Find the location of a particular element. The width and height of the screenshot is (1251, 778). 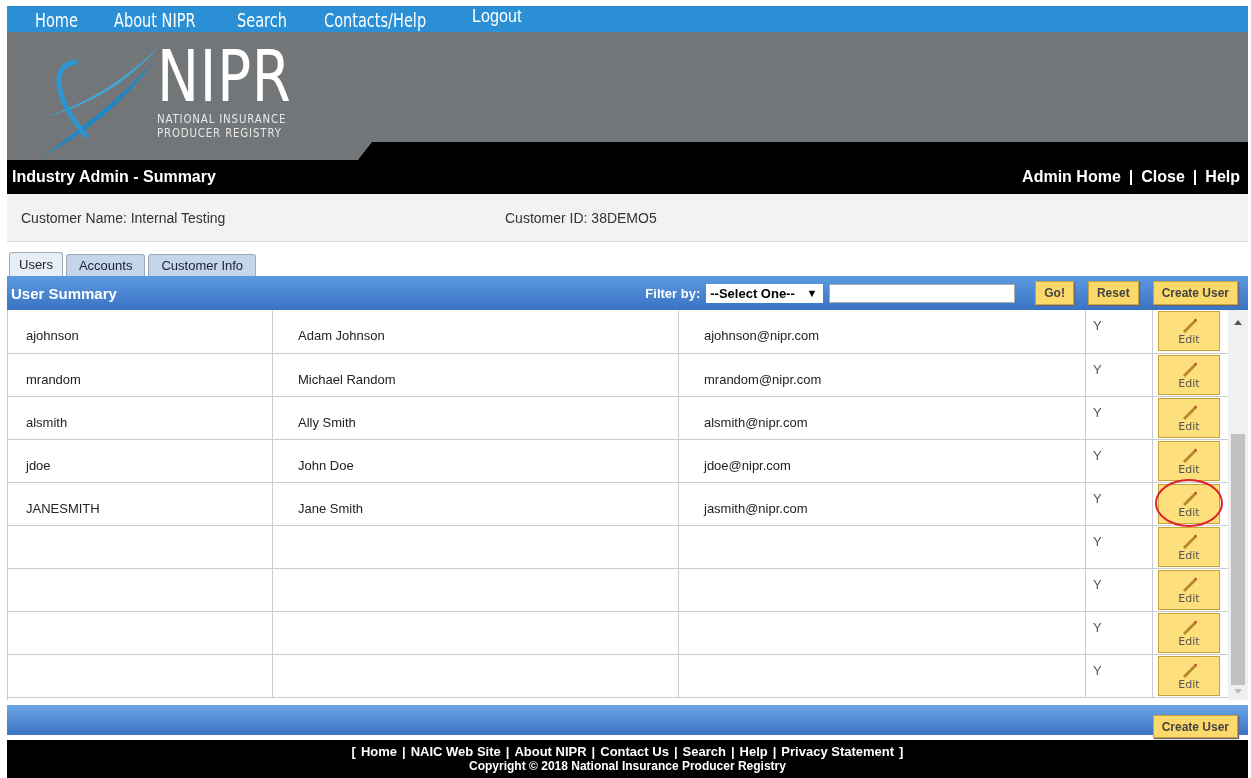

username-cell: jdoe is located at coordinates (38, 465).